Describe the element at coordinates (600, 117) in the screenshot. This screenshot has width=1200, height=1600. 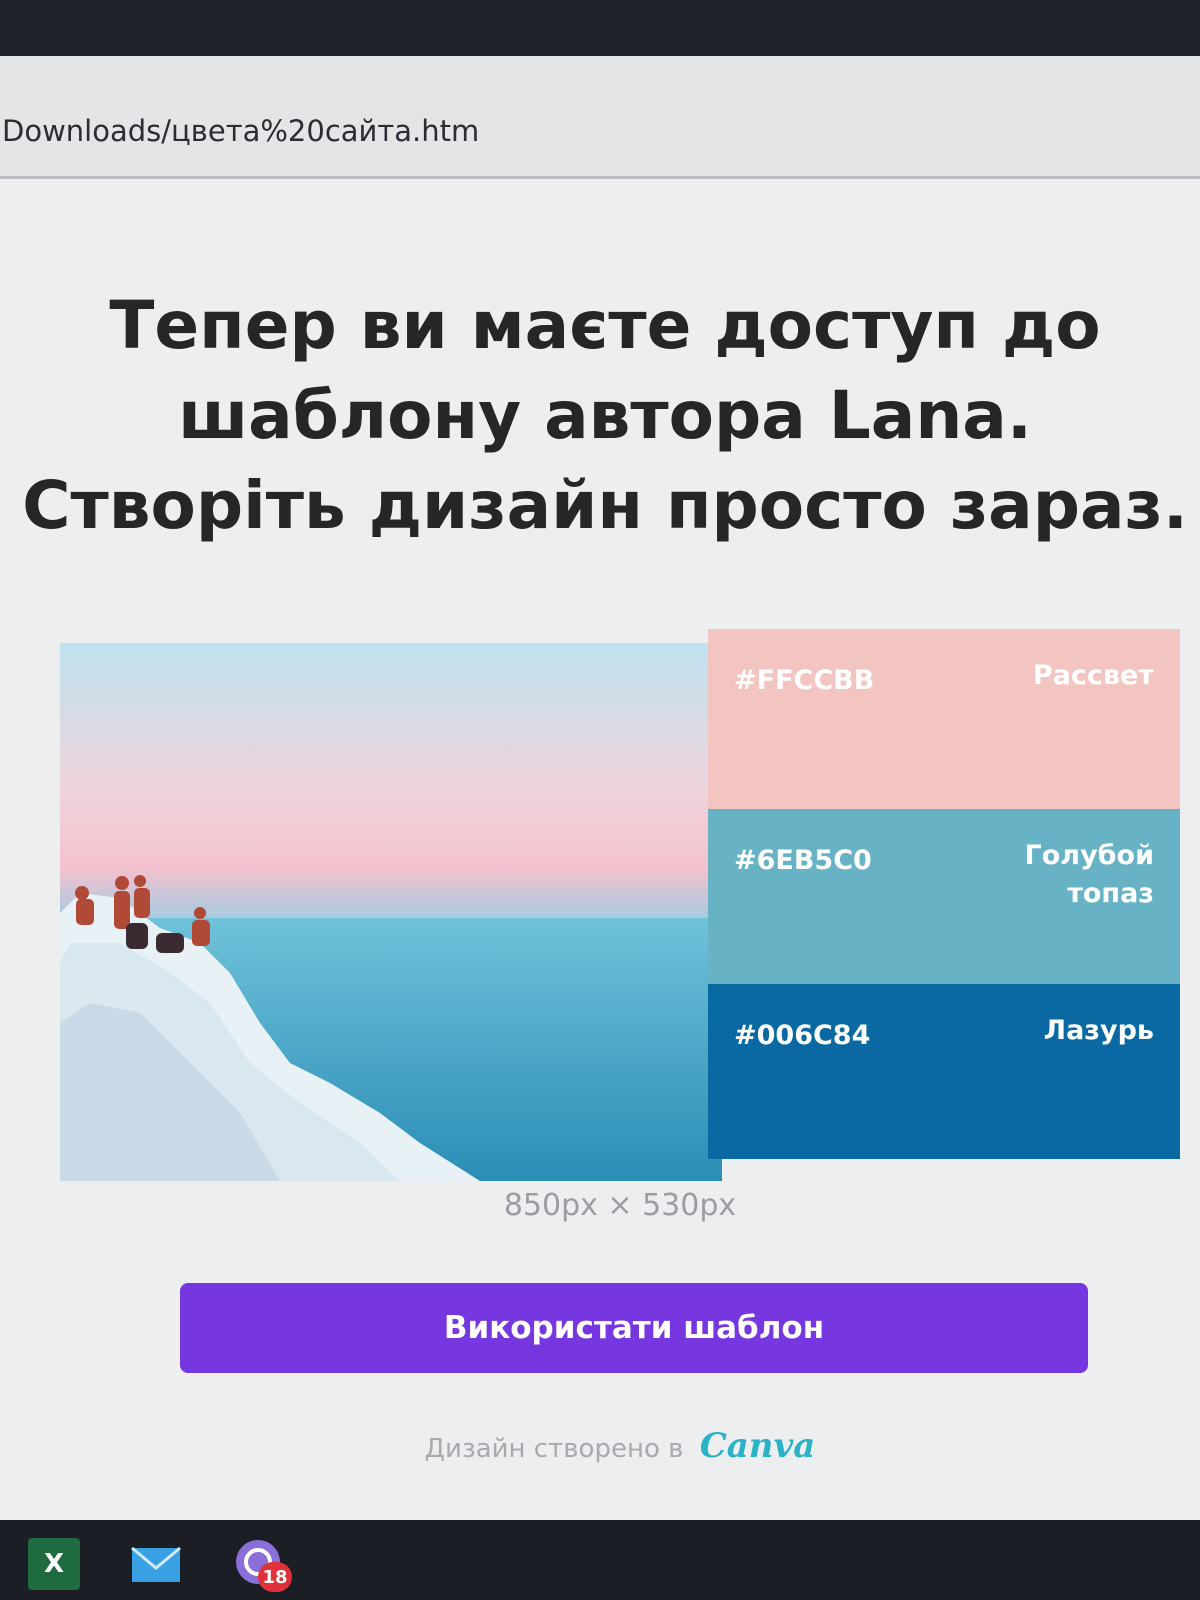
I see `address-bar: Downloads/цвета%20сайта.htm` at that location.